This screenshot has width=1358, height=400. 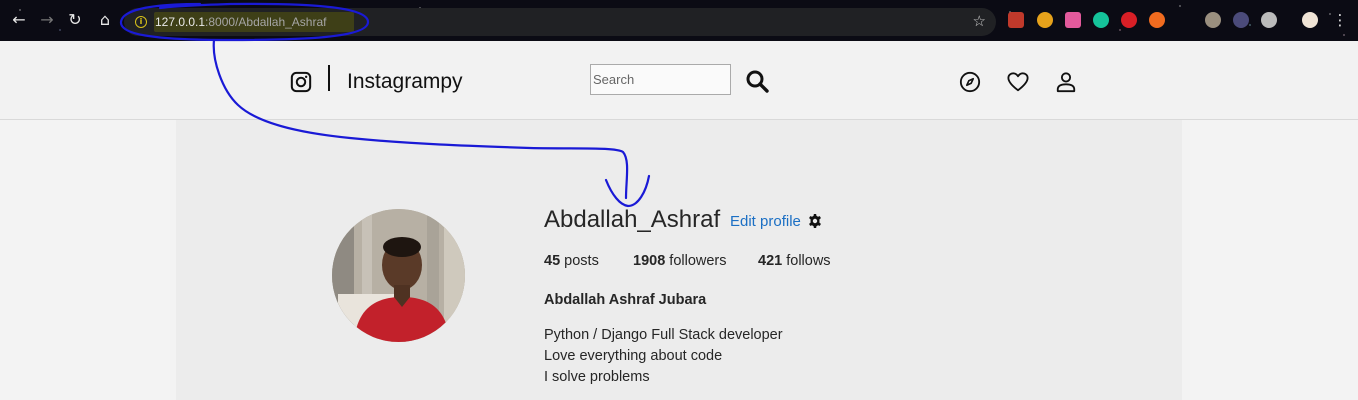 What do you see at coordinates (1340, 20) in the screenshot?
I see `menu-dots-icon: ⋮` at bounding box center [1340, 20].